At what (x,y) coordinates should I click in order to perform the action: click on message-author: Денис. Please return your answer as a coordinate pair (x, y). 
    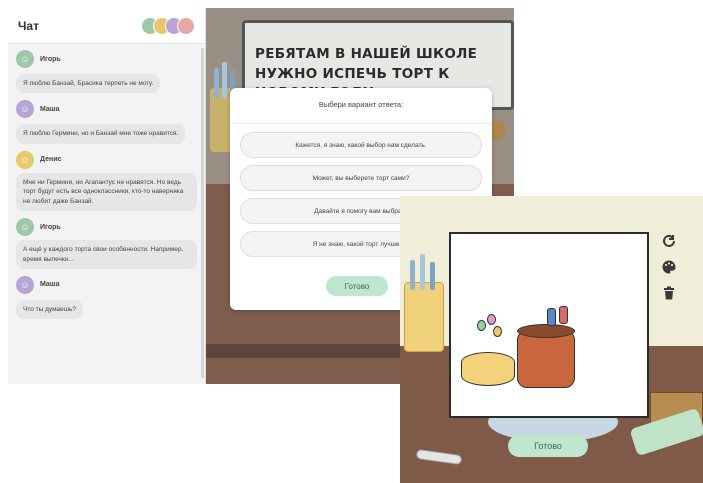
    Looking at the image, I should click on (51, 160).